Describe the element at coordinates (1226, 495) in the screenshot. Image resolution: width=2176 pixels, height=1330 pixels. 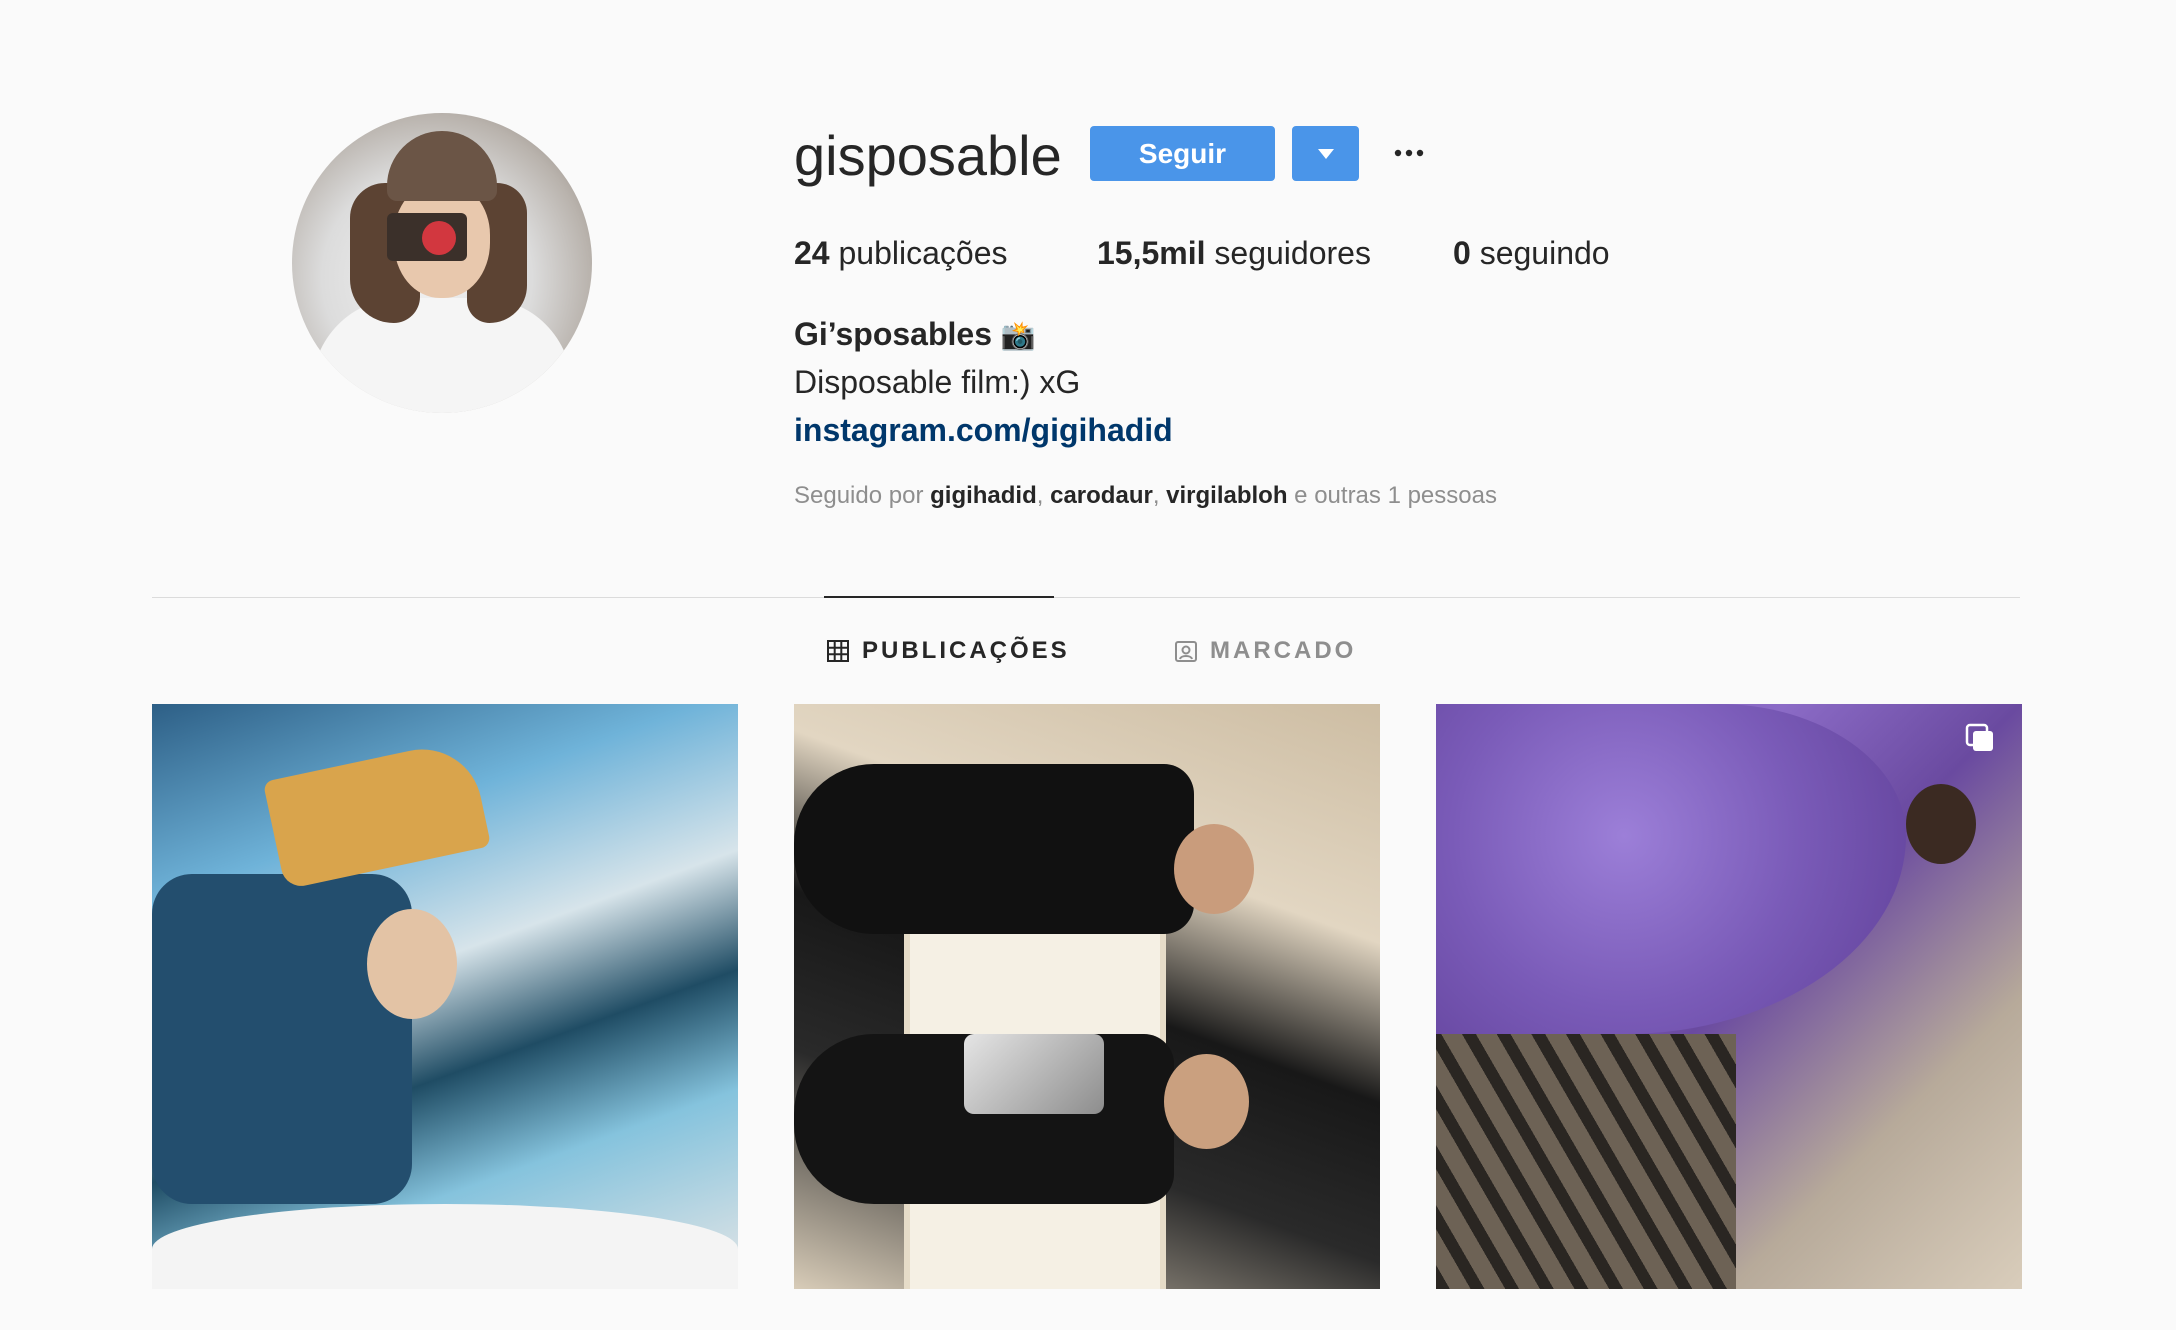
I see `follower-account-link: virgilabloh` at that location.